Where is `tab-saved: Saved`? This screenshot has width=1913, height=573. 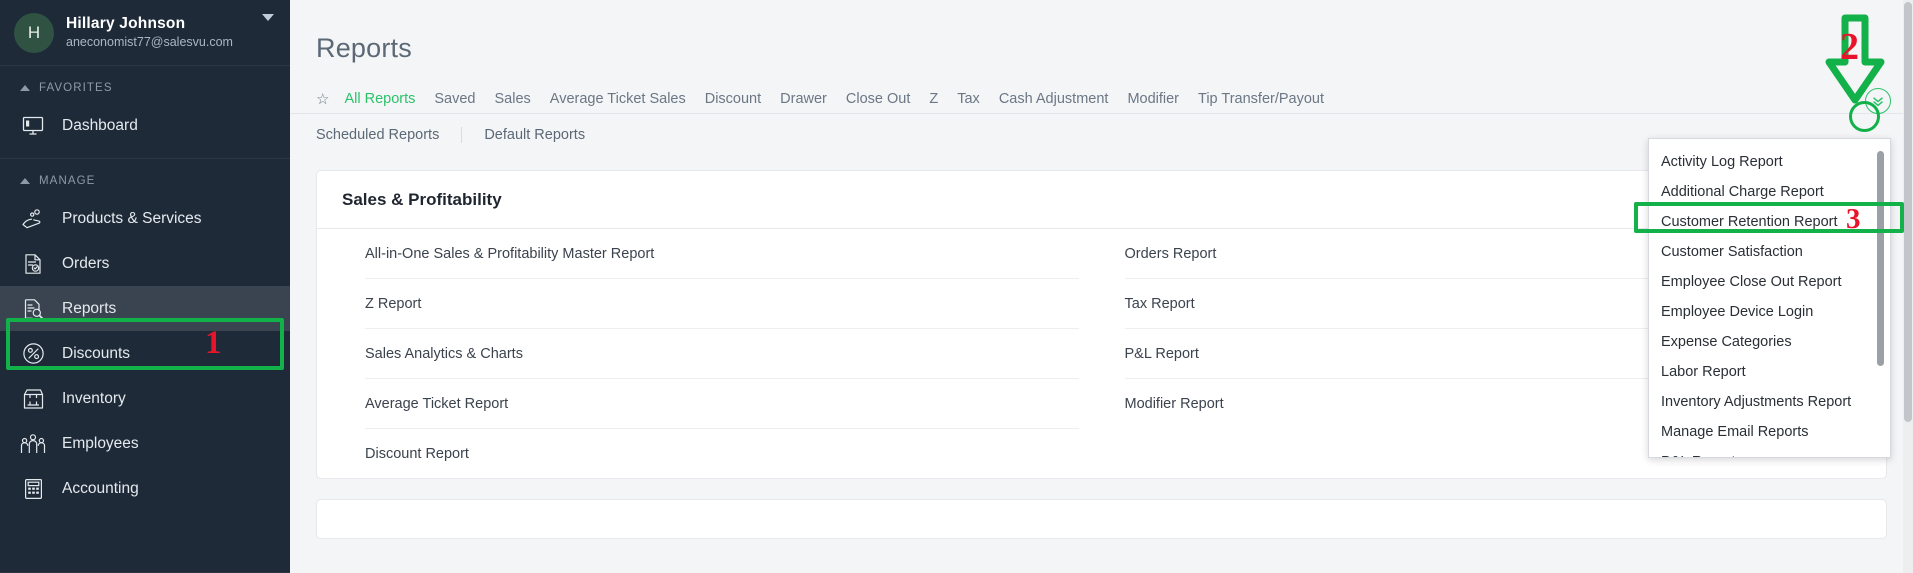
tab-saved: Saved is located at coordinates (454, 99).